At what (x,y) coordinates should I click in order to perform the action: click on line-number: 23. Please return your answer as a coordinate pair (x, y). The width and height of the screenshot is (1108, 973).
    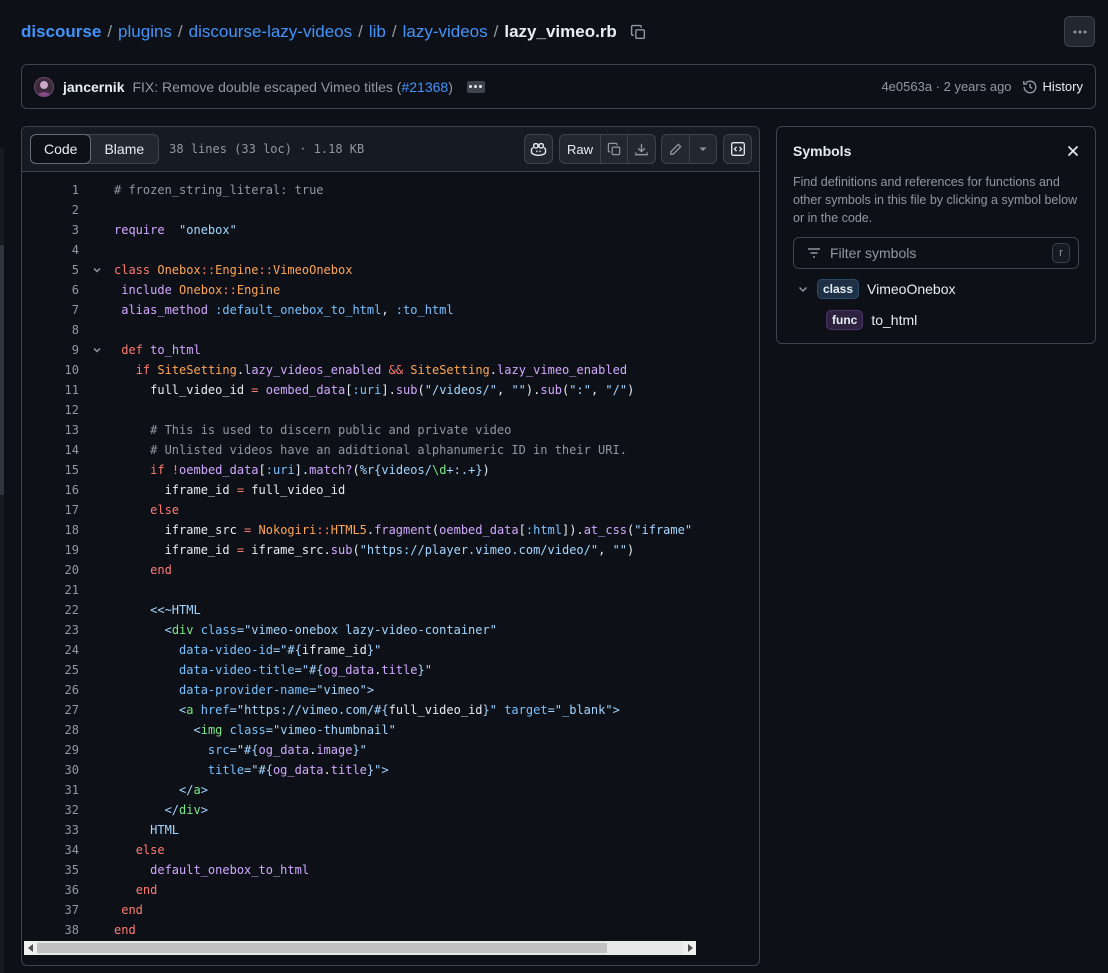
    Looking at the image, I should click on (50, 630).